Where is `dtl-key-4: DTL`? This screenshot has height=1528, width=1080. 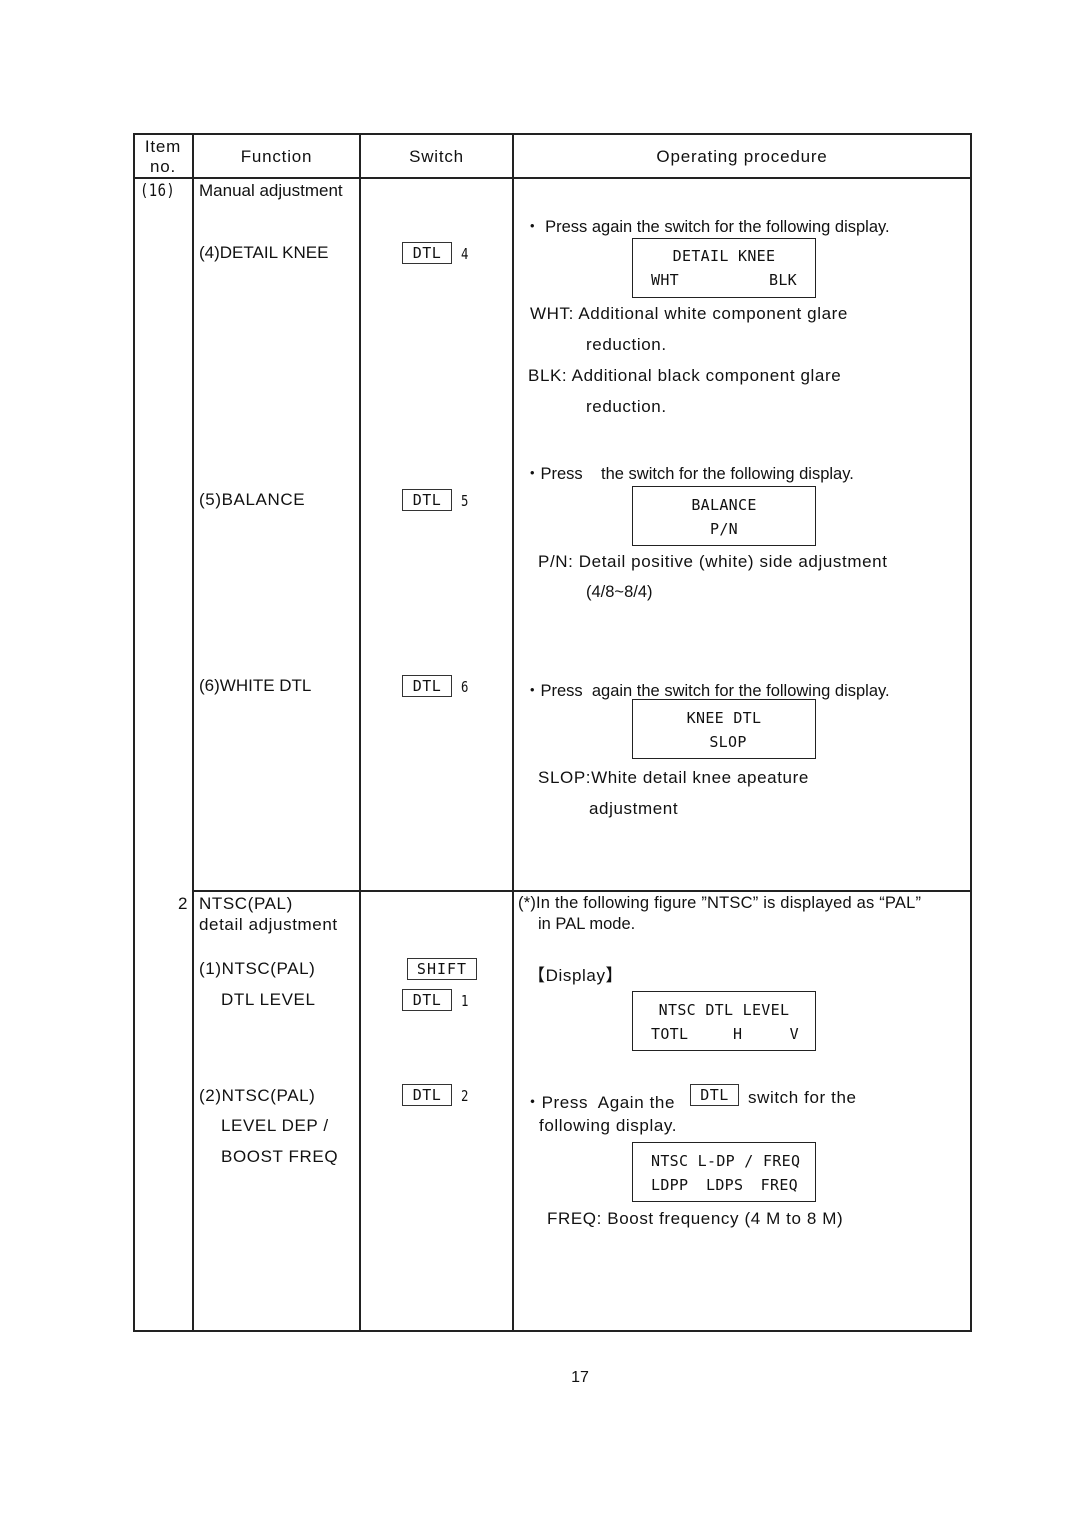
dtl-key-4: DTL is located at coordinates (427, 253).